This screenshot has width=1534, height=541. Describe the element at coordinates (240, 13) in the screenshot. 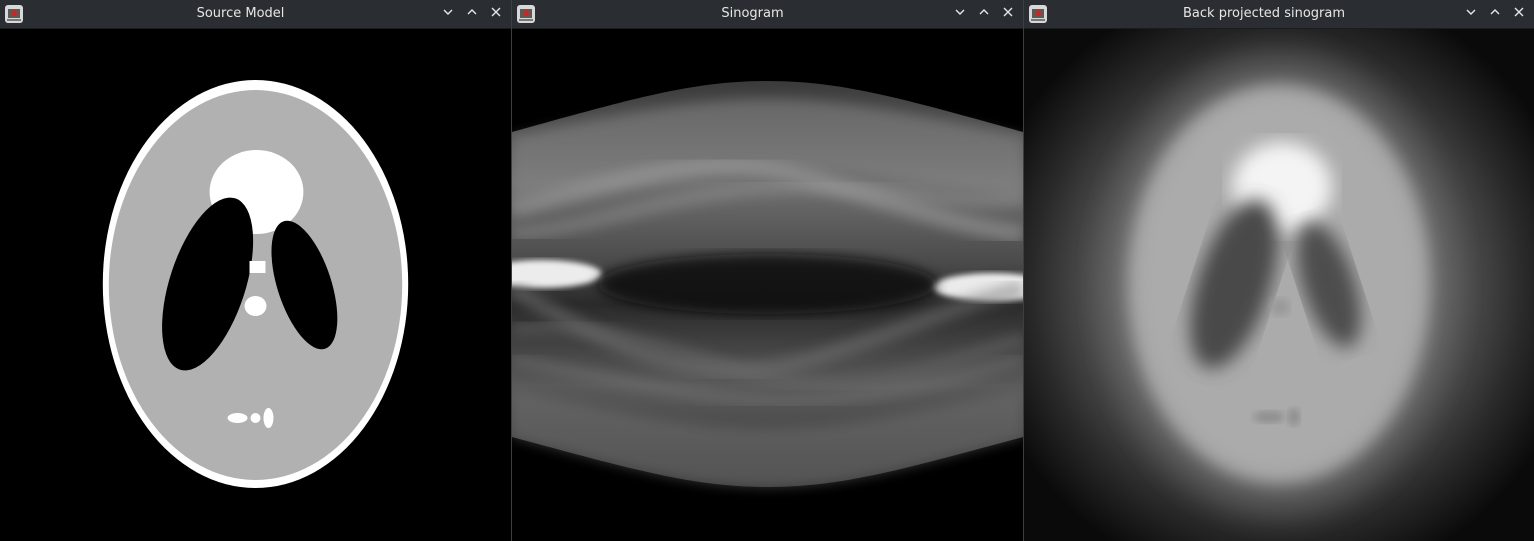

I see `window-title: Source Model` at that location.